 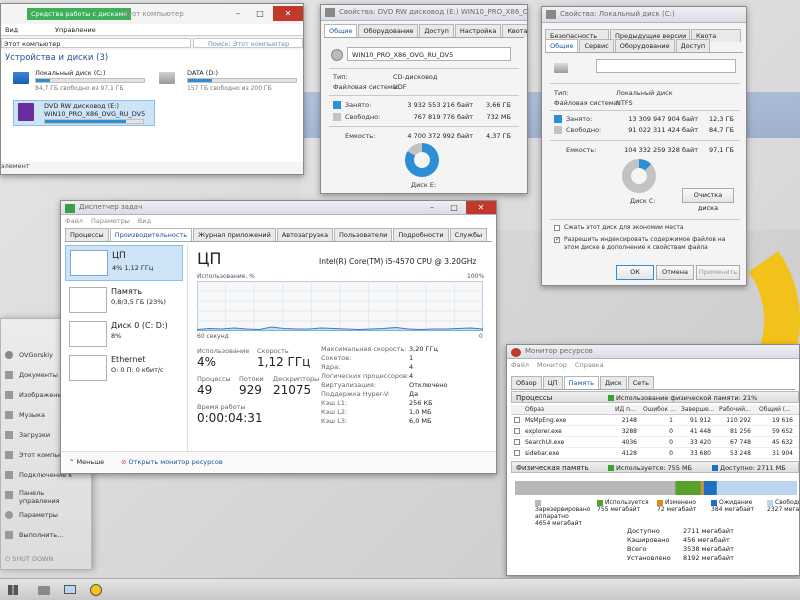 I want to click on table-row: sidebar.exe 4128 0 33 680 53 248 31 904, so click(x=655, y=453).